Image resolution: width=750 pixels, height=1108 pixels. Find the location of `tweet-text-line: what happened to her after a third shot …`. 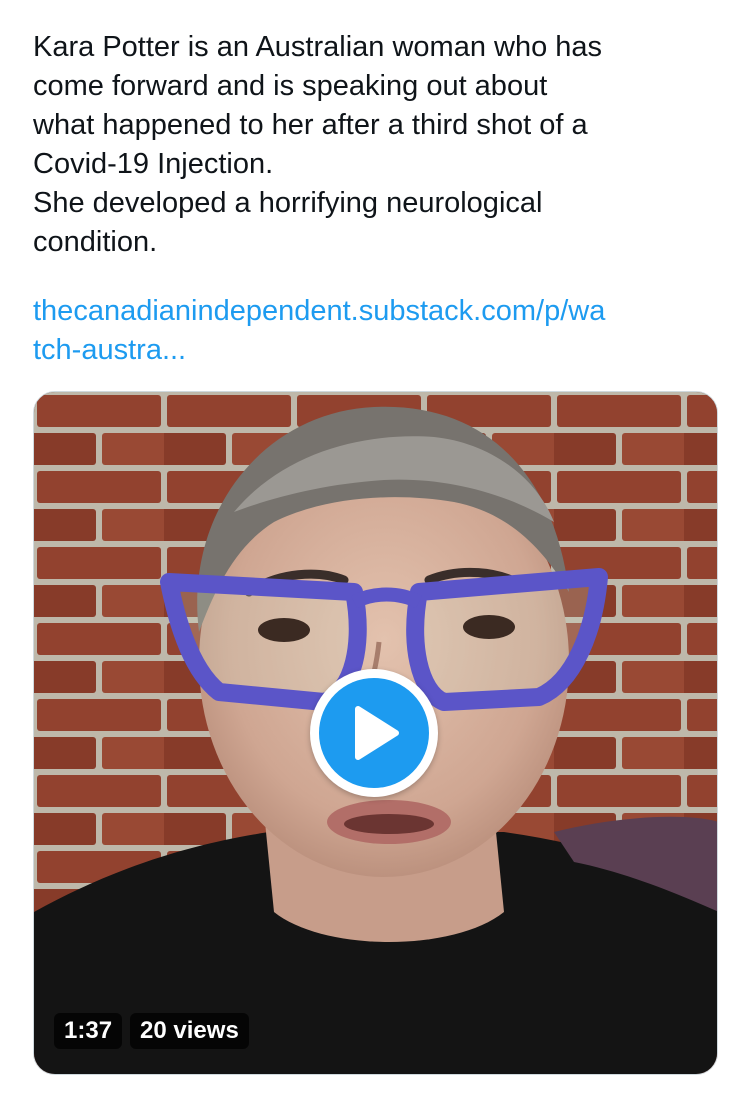

tweet-text-line: what happened to her after a third shot … is located at coordinates (310, 125).